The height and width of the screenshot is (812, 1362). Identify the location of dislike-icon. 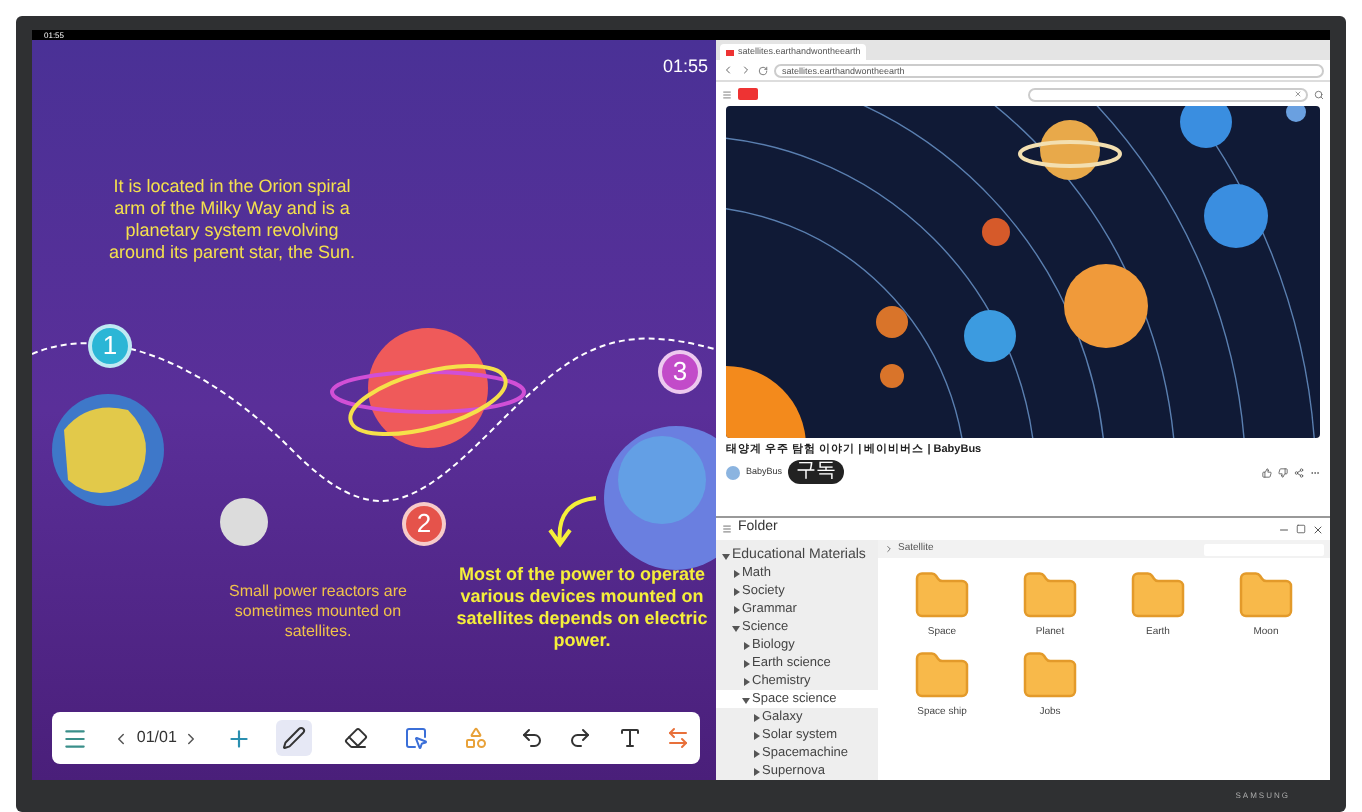
(1283, 472).